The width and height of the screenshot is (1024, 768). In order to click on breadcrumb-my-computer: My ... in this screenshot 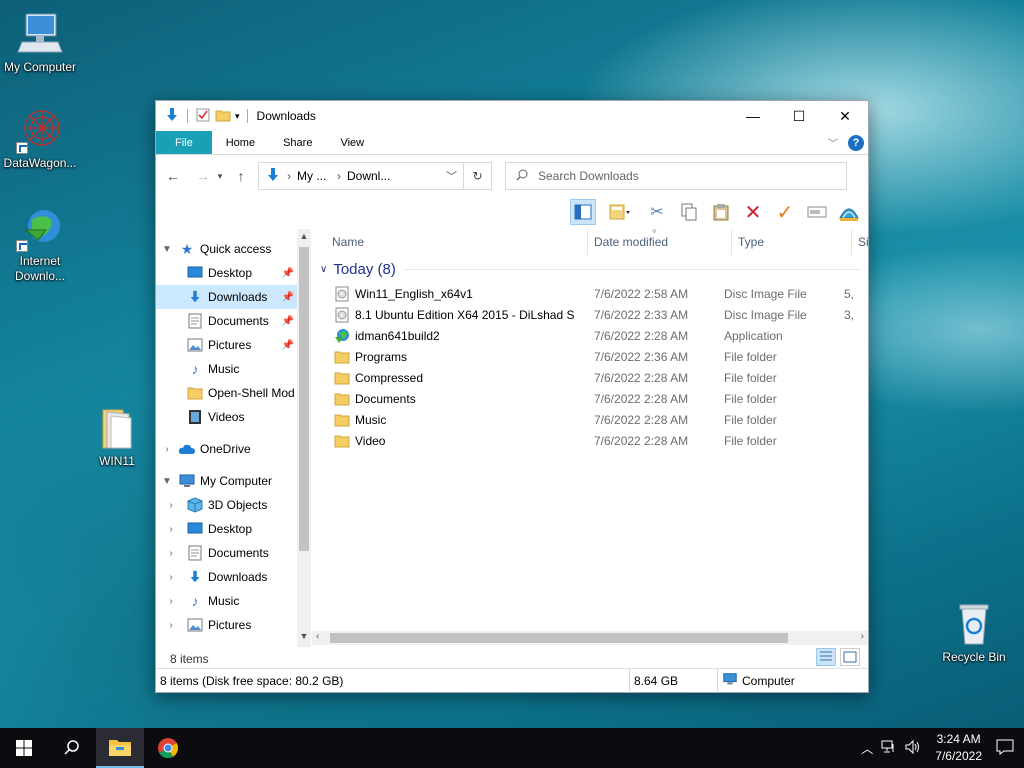, I will do `click(314, 176)`.